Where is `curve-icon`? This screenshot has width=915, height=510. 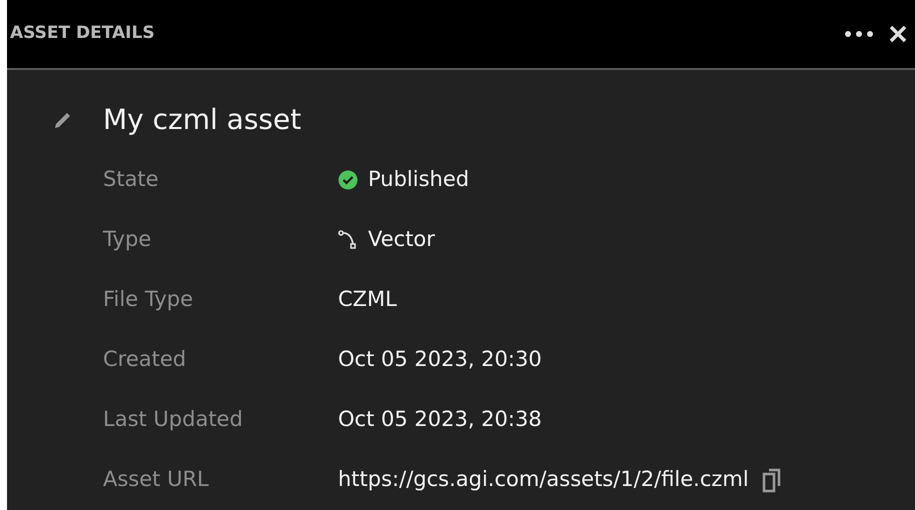 curve-icon is located at coordinates (348, 240).